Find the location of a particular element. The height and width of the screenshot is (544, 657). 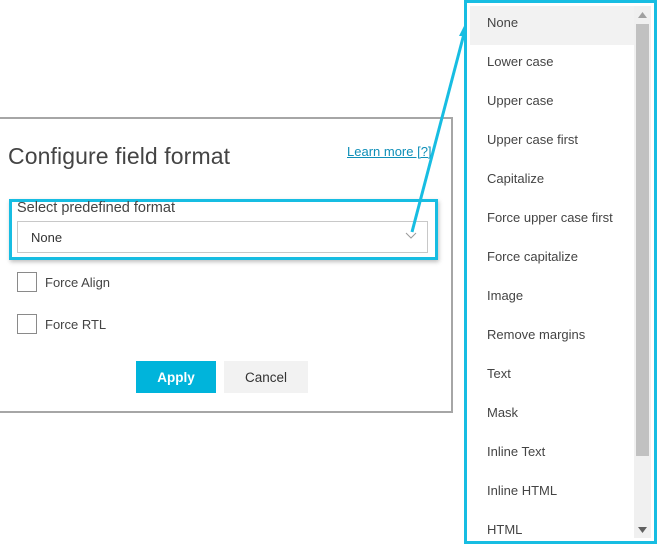

dropdown-option-force-capitalize: Force capitalize is located at coordinates (552, 259).